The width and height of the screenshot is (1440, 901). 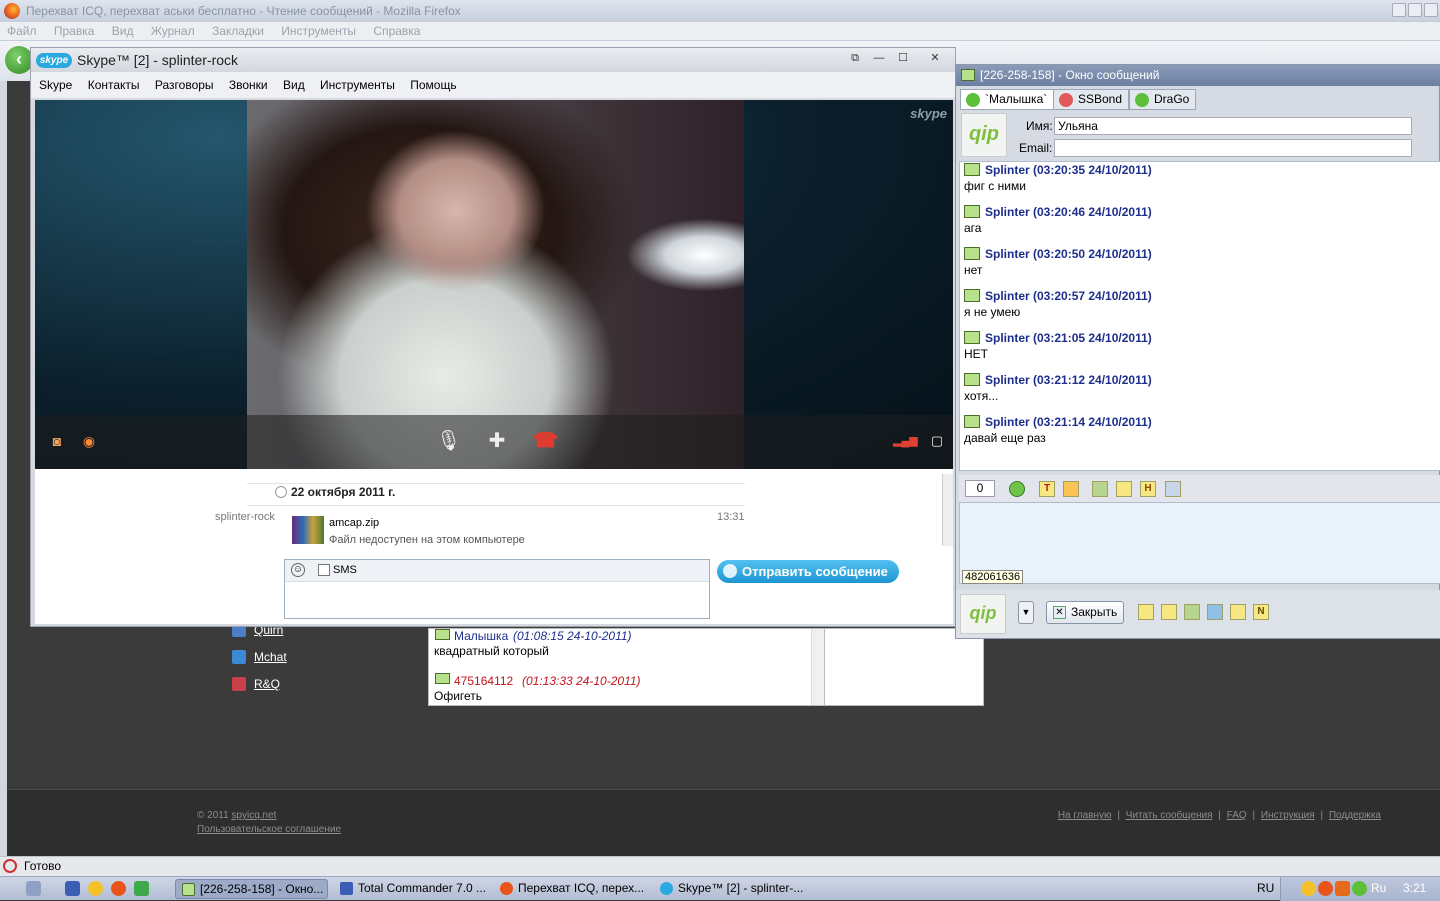 I want to click on history-icon: H, so click(x=1148, y=489).